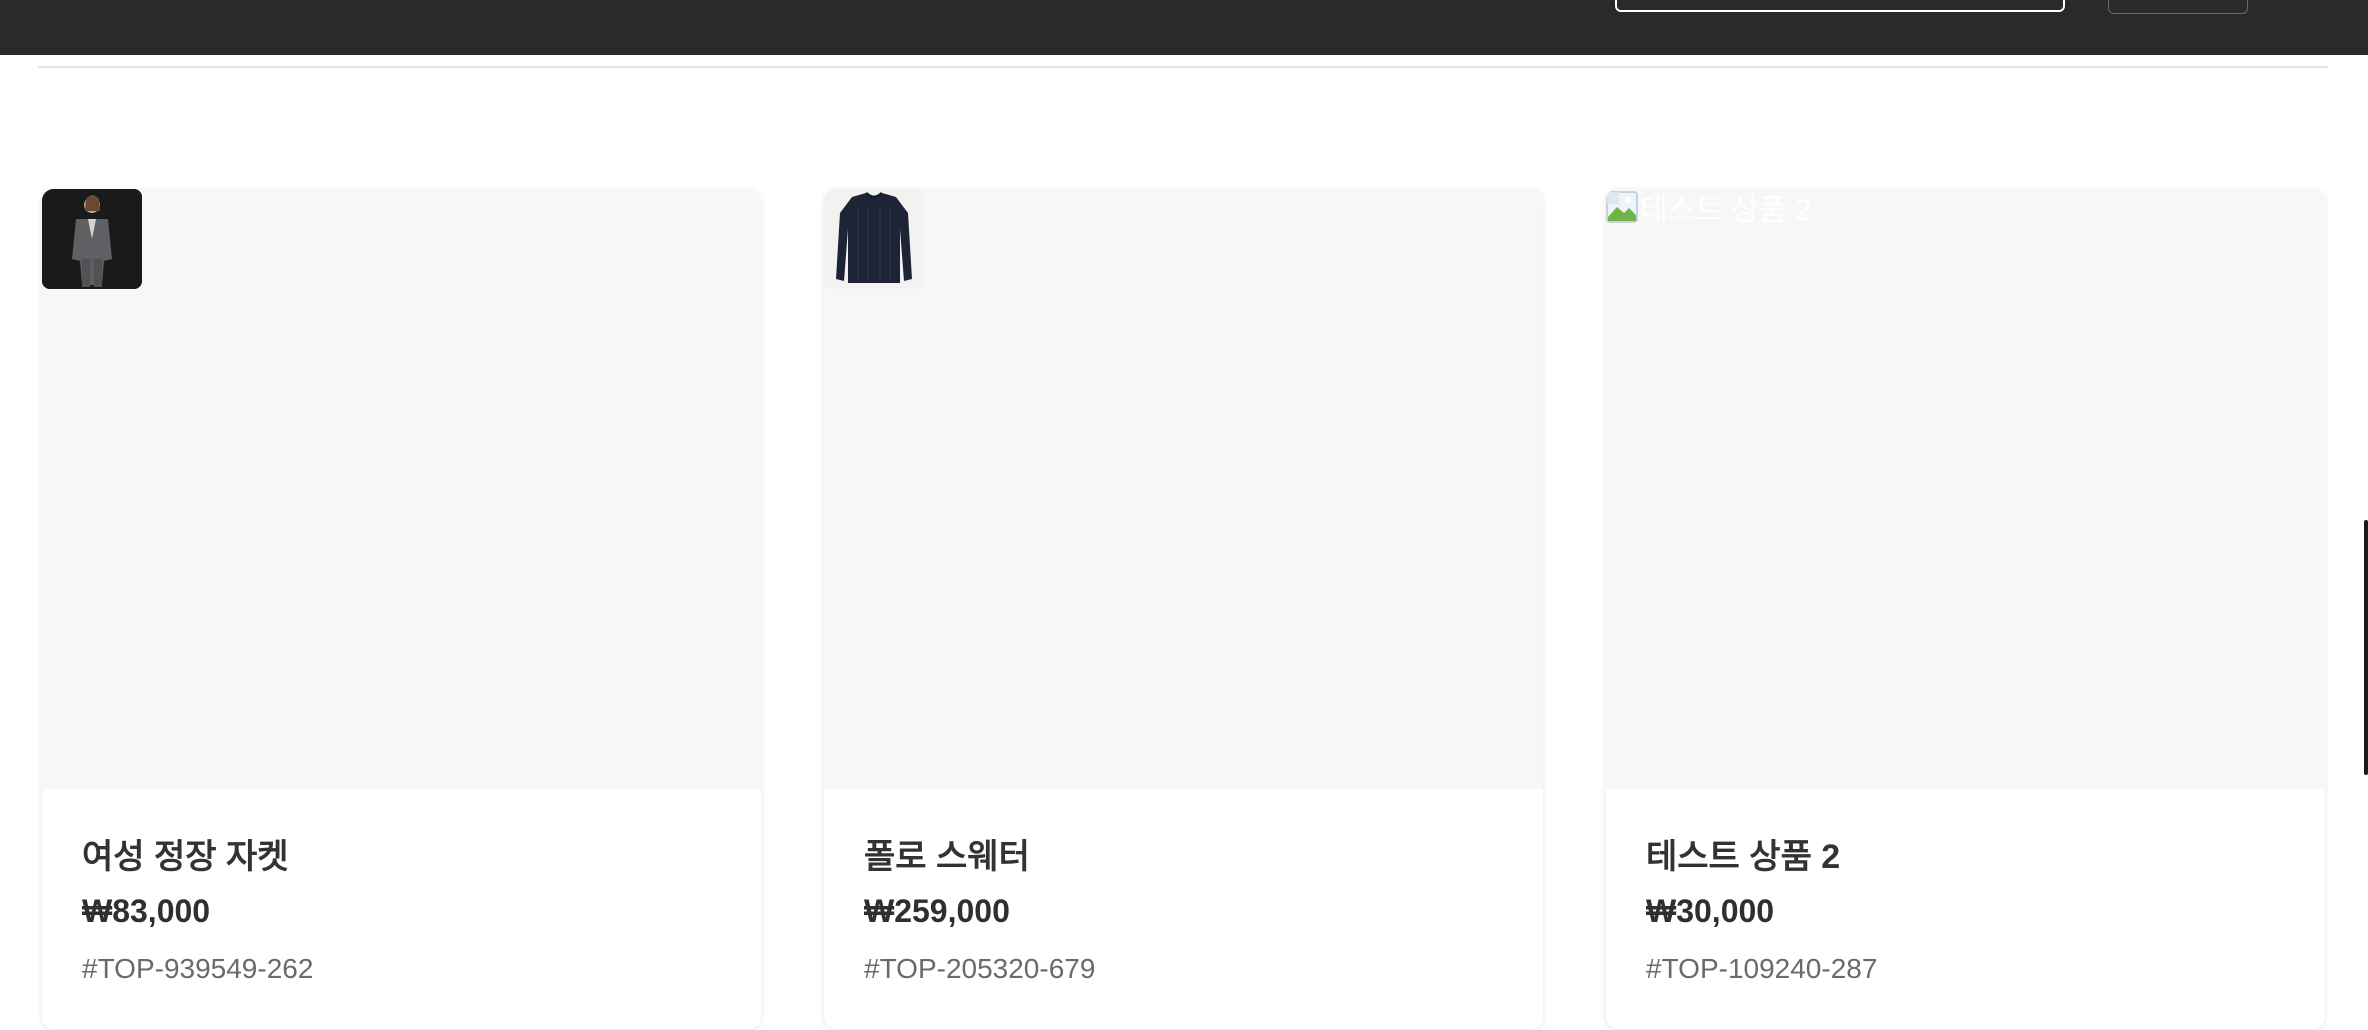 Image resolution: width=2368 pixels, height=1030 pixels. Describe the element at coordinates (1710, 911) in the screenshot. I see `product-price: ₩30,000` at that location.